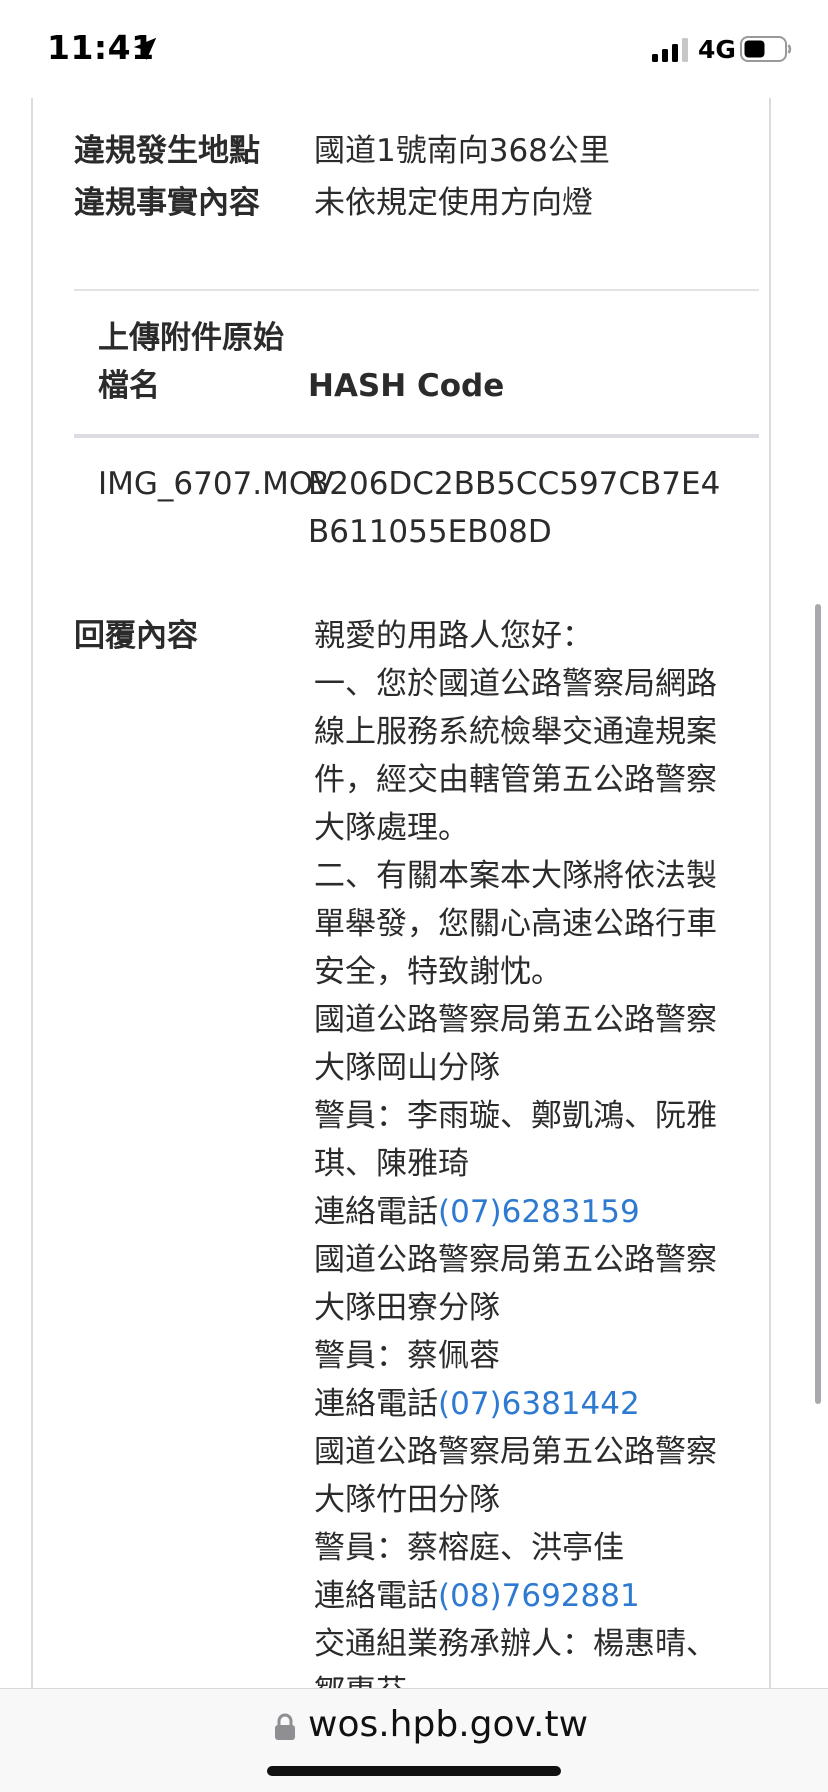 Image resolution: width=828 pixels, height=1792 pixels. Describe the element at coordinates (191, 362) in the screenshot. I see `table-header-filename: 上傳附件原始檔名` at that location.